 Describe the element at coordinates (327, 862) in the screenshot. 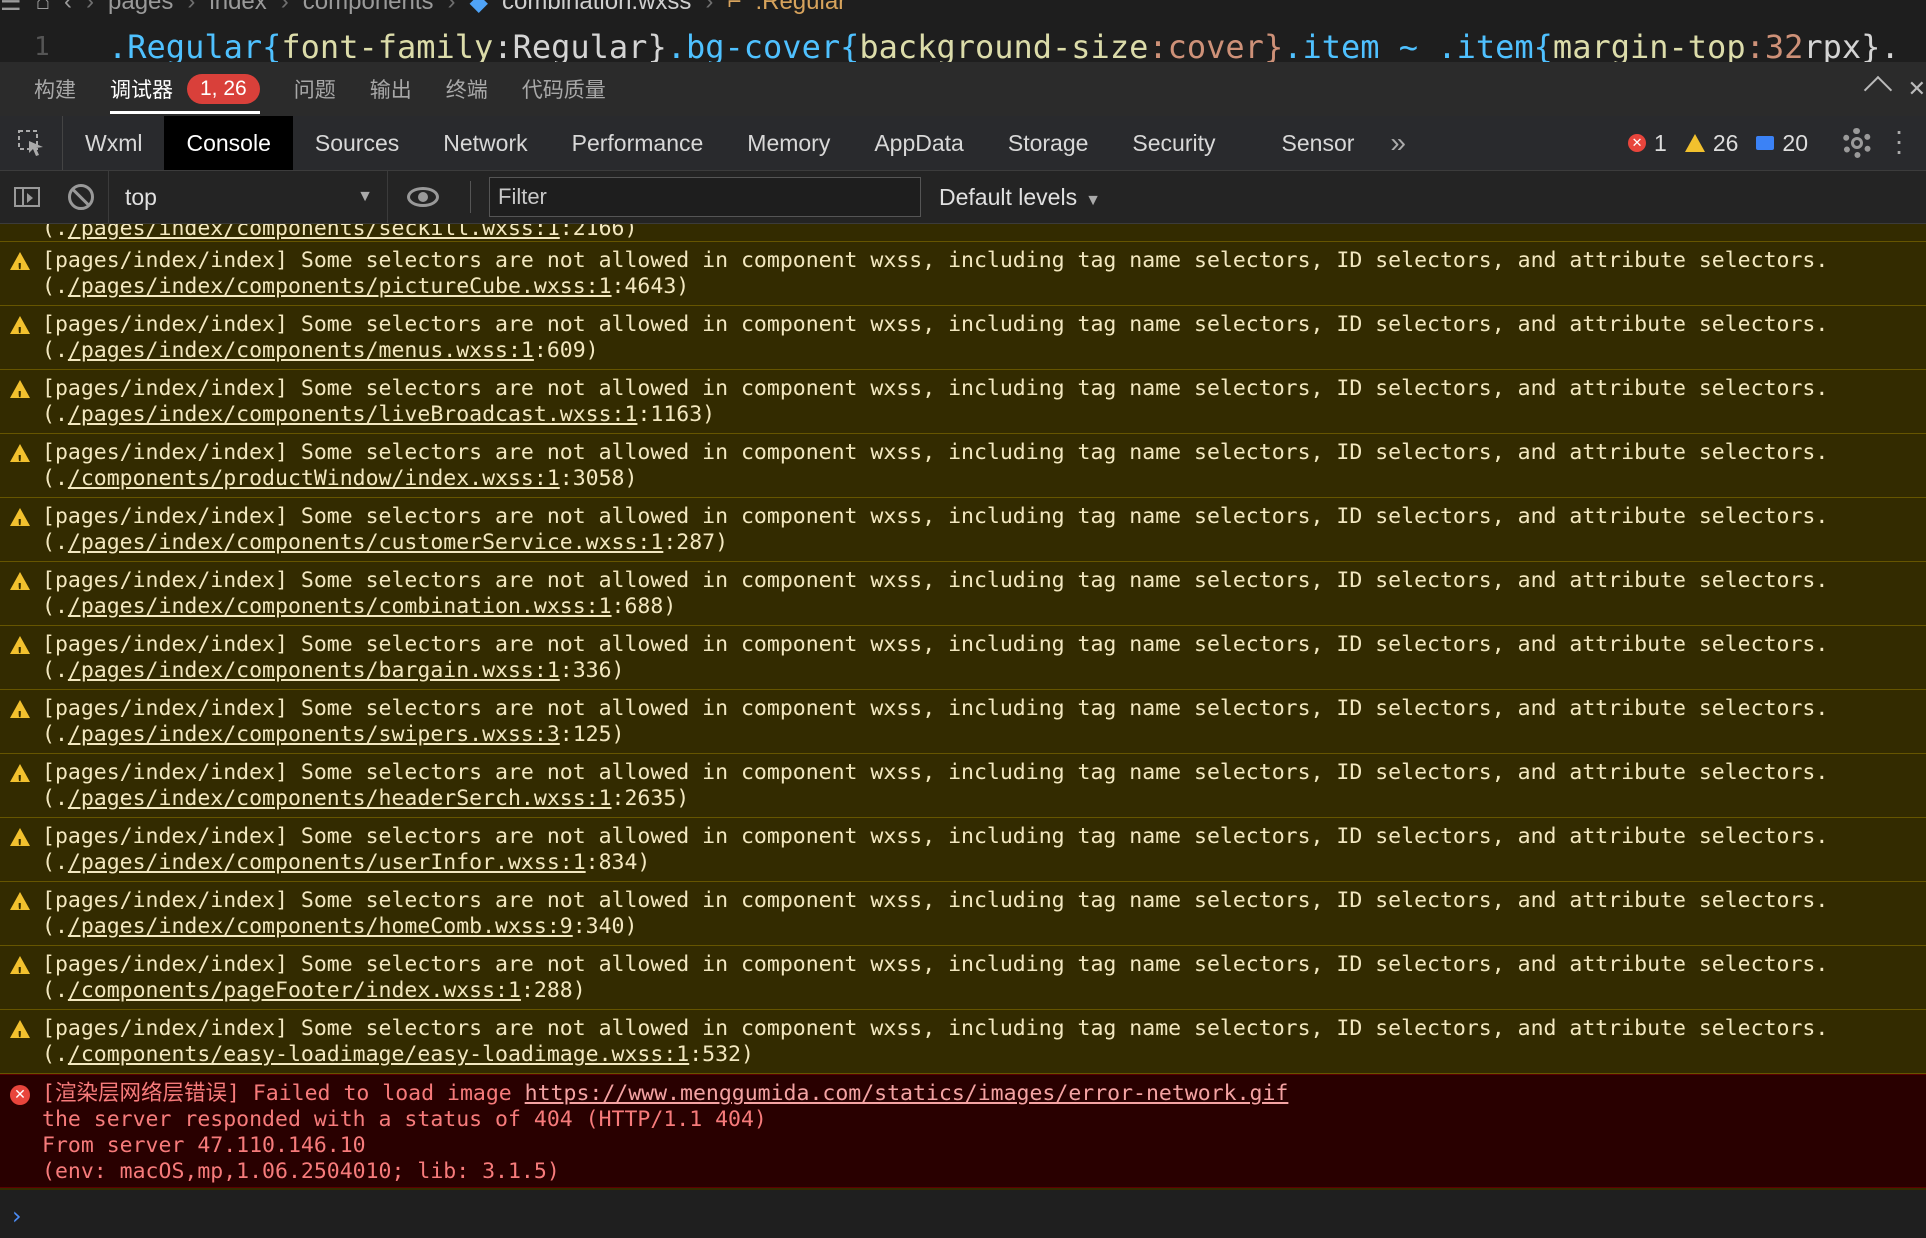

I see `source-link: /pages/index/components/userInfor.wxss:1` at that location.